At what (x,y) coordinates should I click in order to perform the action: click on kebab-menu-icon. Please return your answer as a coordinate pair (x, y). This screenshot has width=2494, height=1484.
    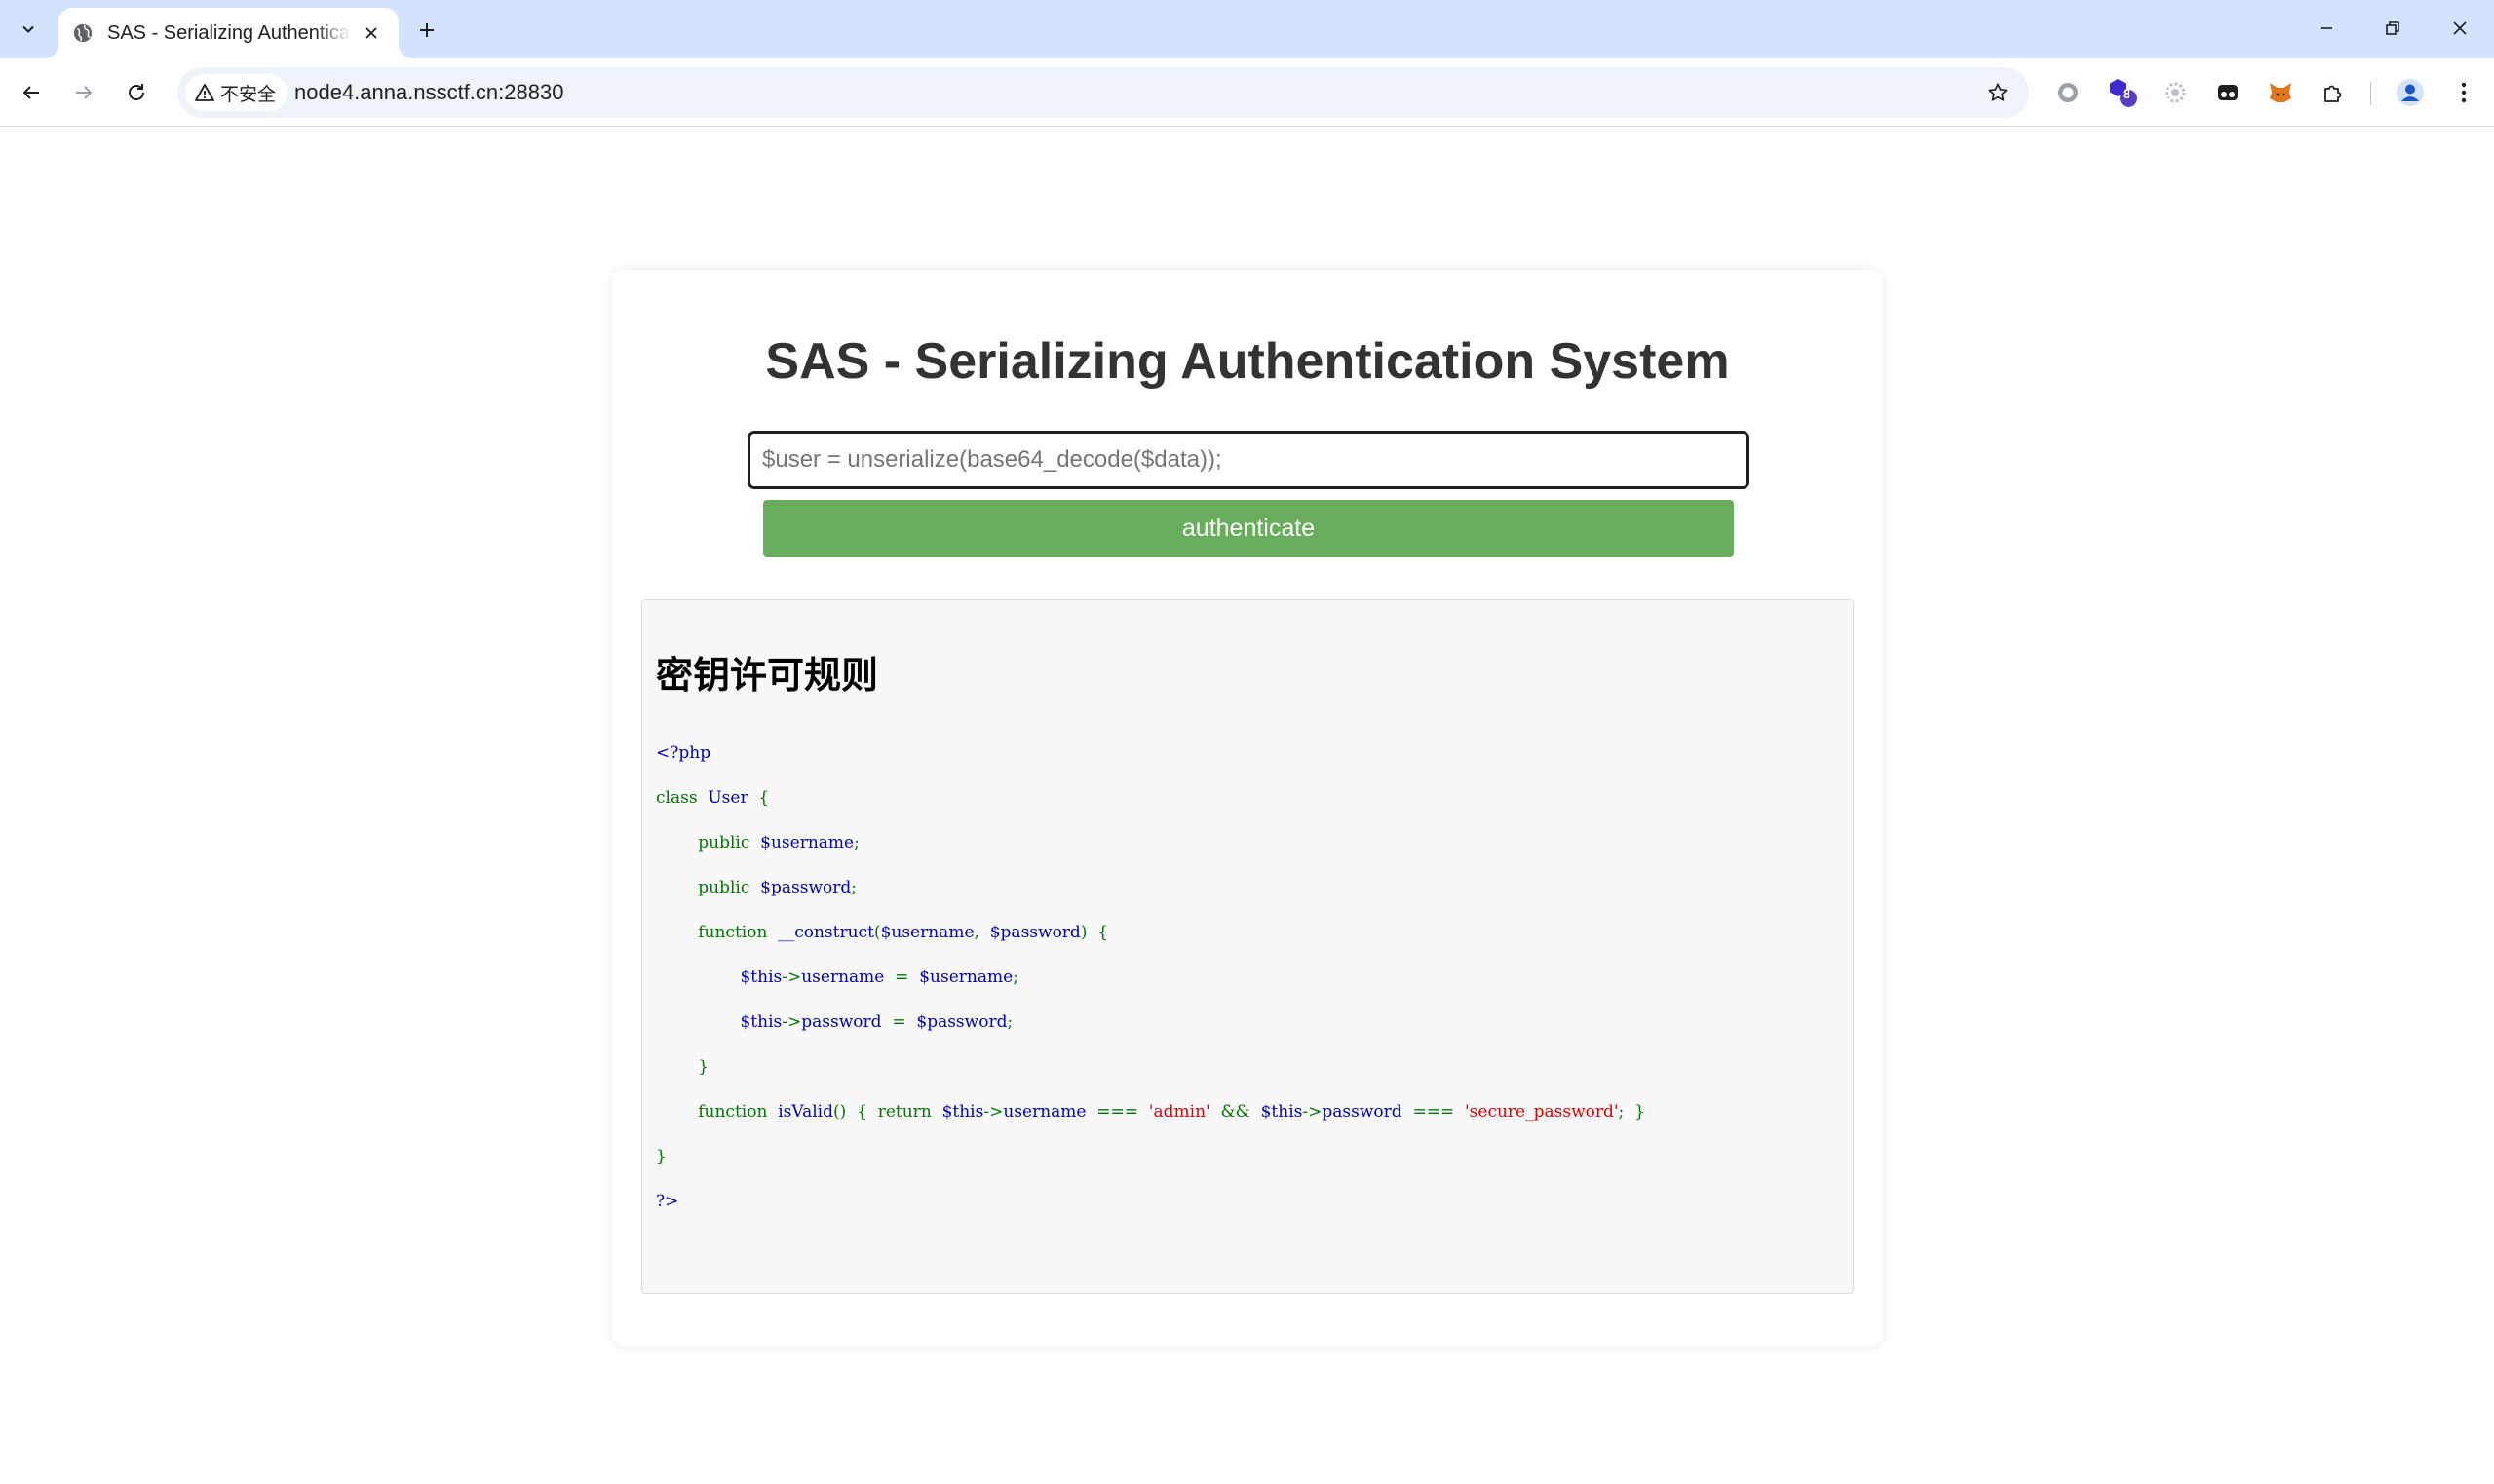
    Looking at the image, I should click on (2464, 92).